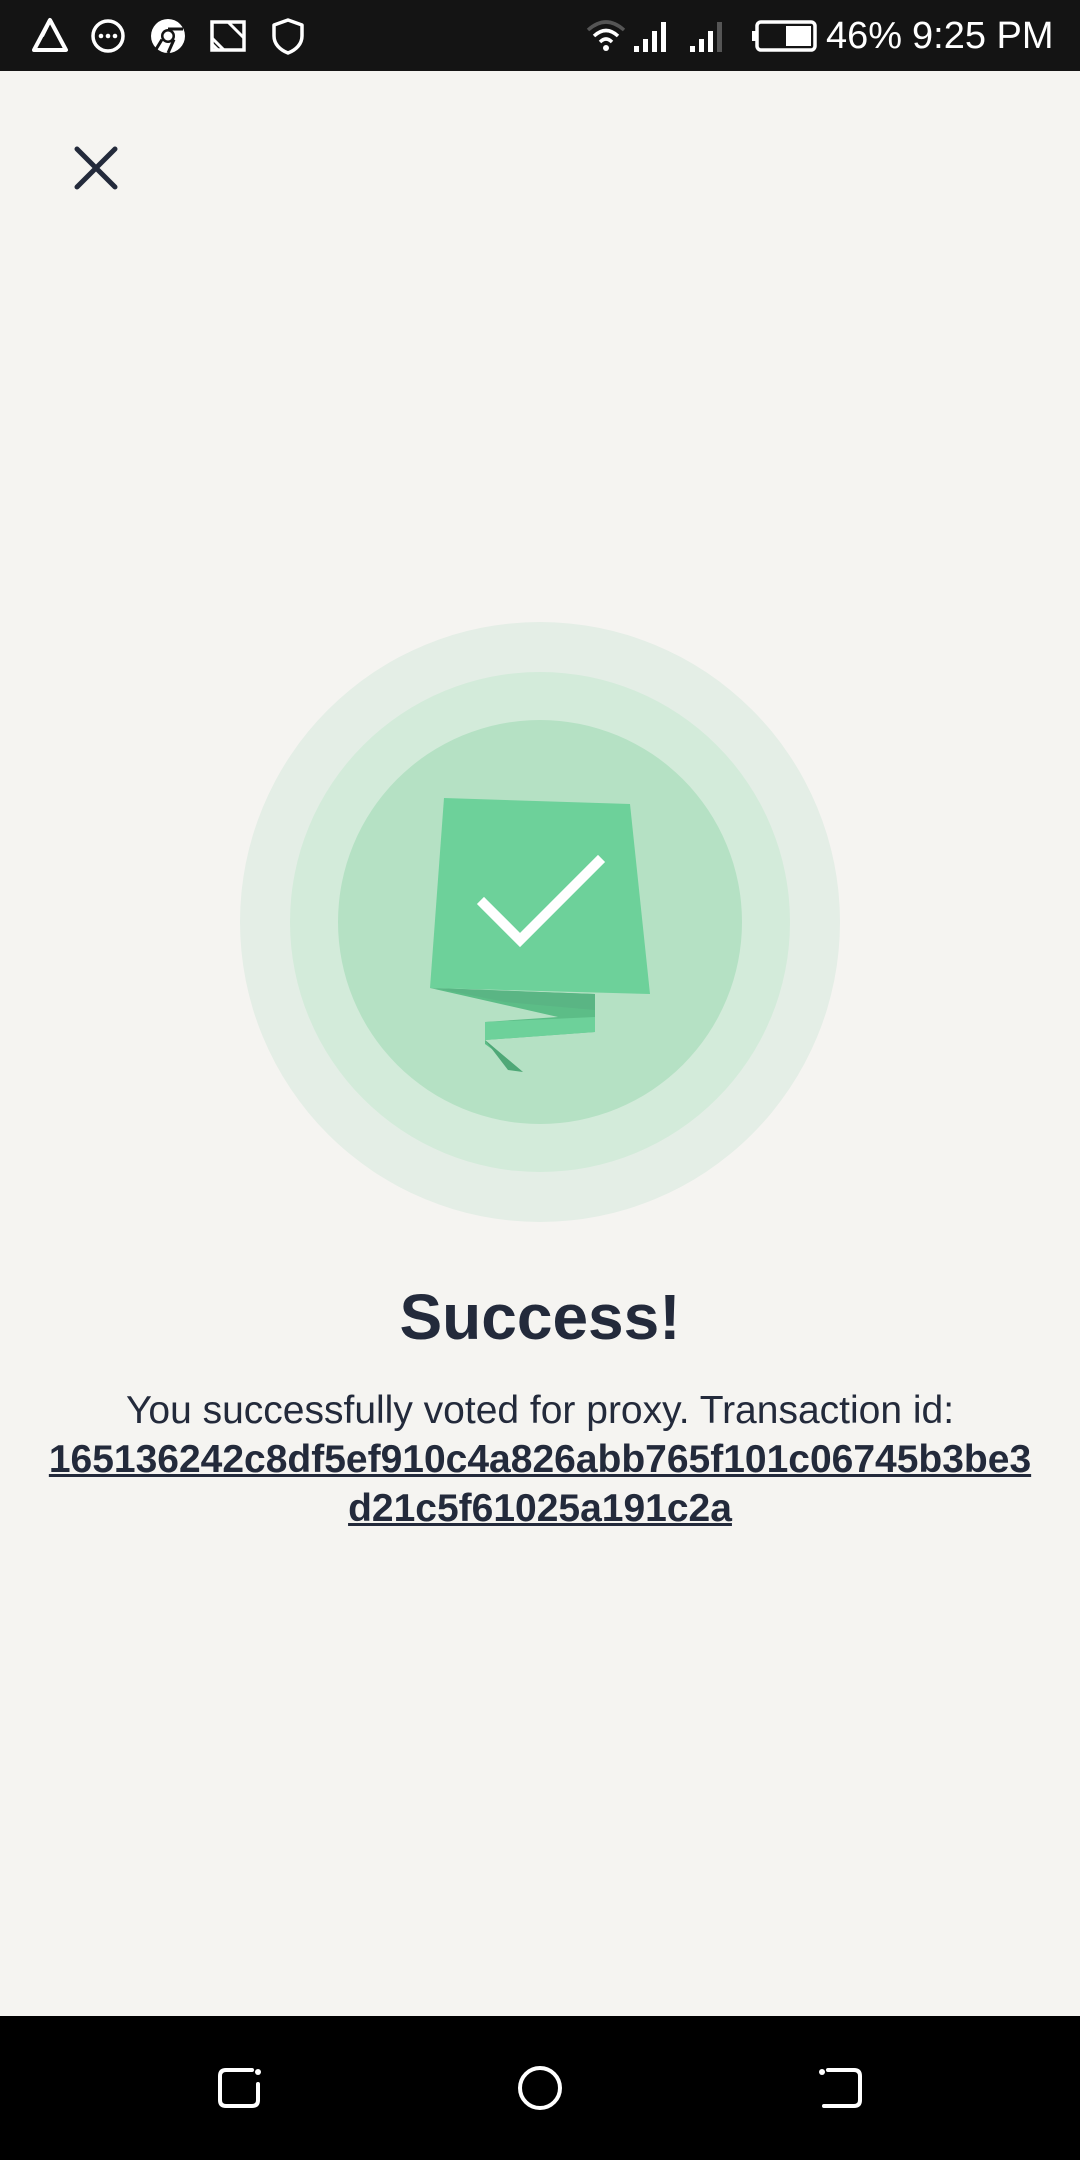  I want to click on wifi-icon, so click(606, 36).